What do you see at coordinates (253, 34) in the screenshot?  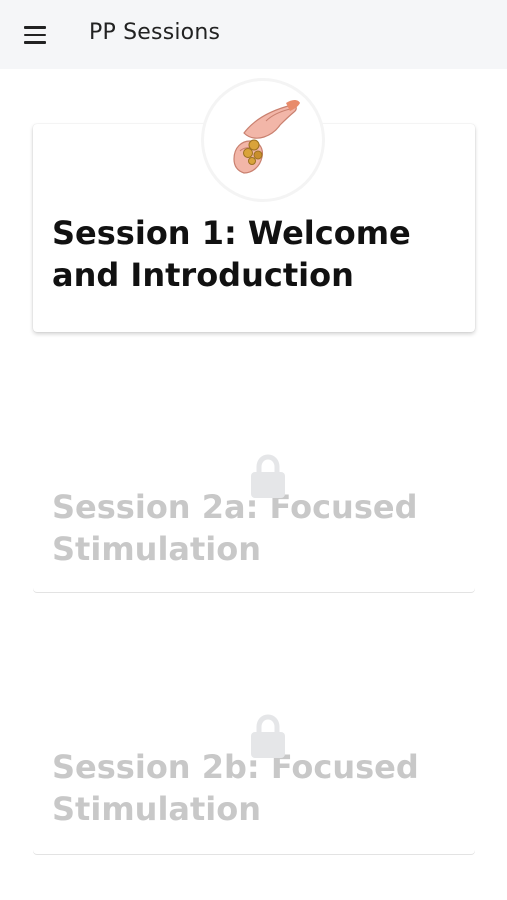 I see `app-bar: PP Sessions` at bounding box center [253, 34].